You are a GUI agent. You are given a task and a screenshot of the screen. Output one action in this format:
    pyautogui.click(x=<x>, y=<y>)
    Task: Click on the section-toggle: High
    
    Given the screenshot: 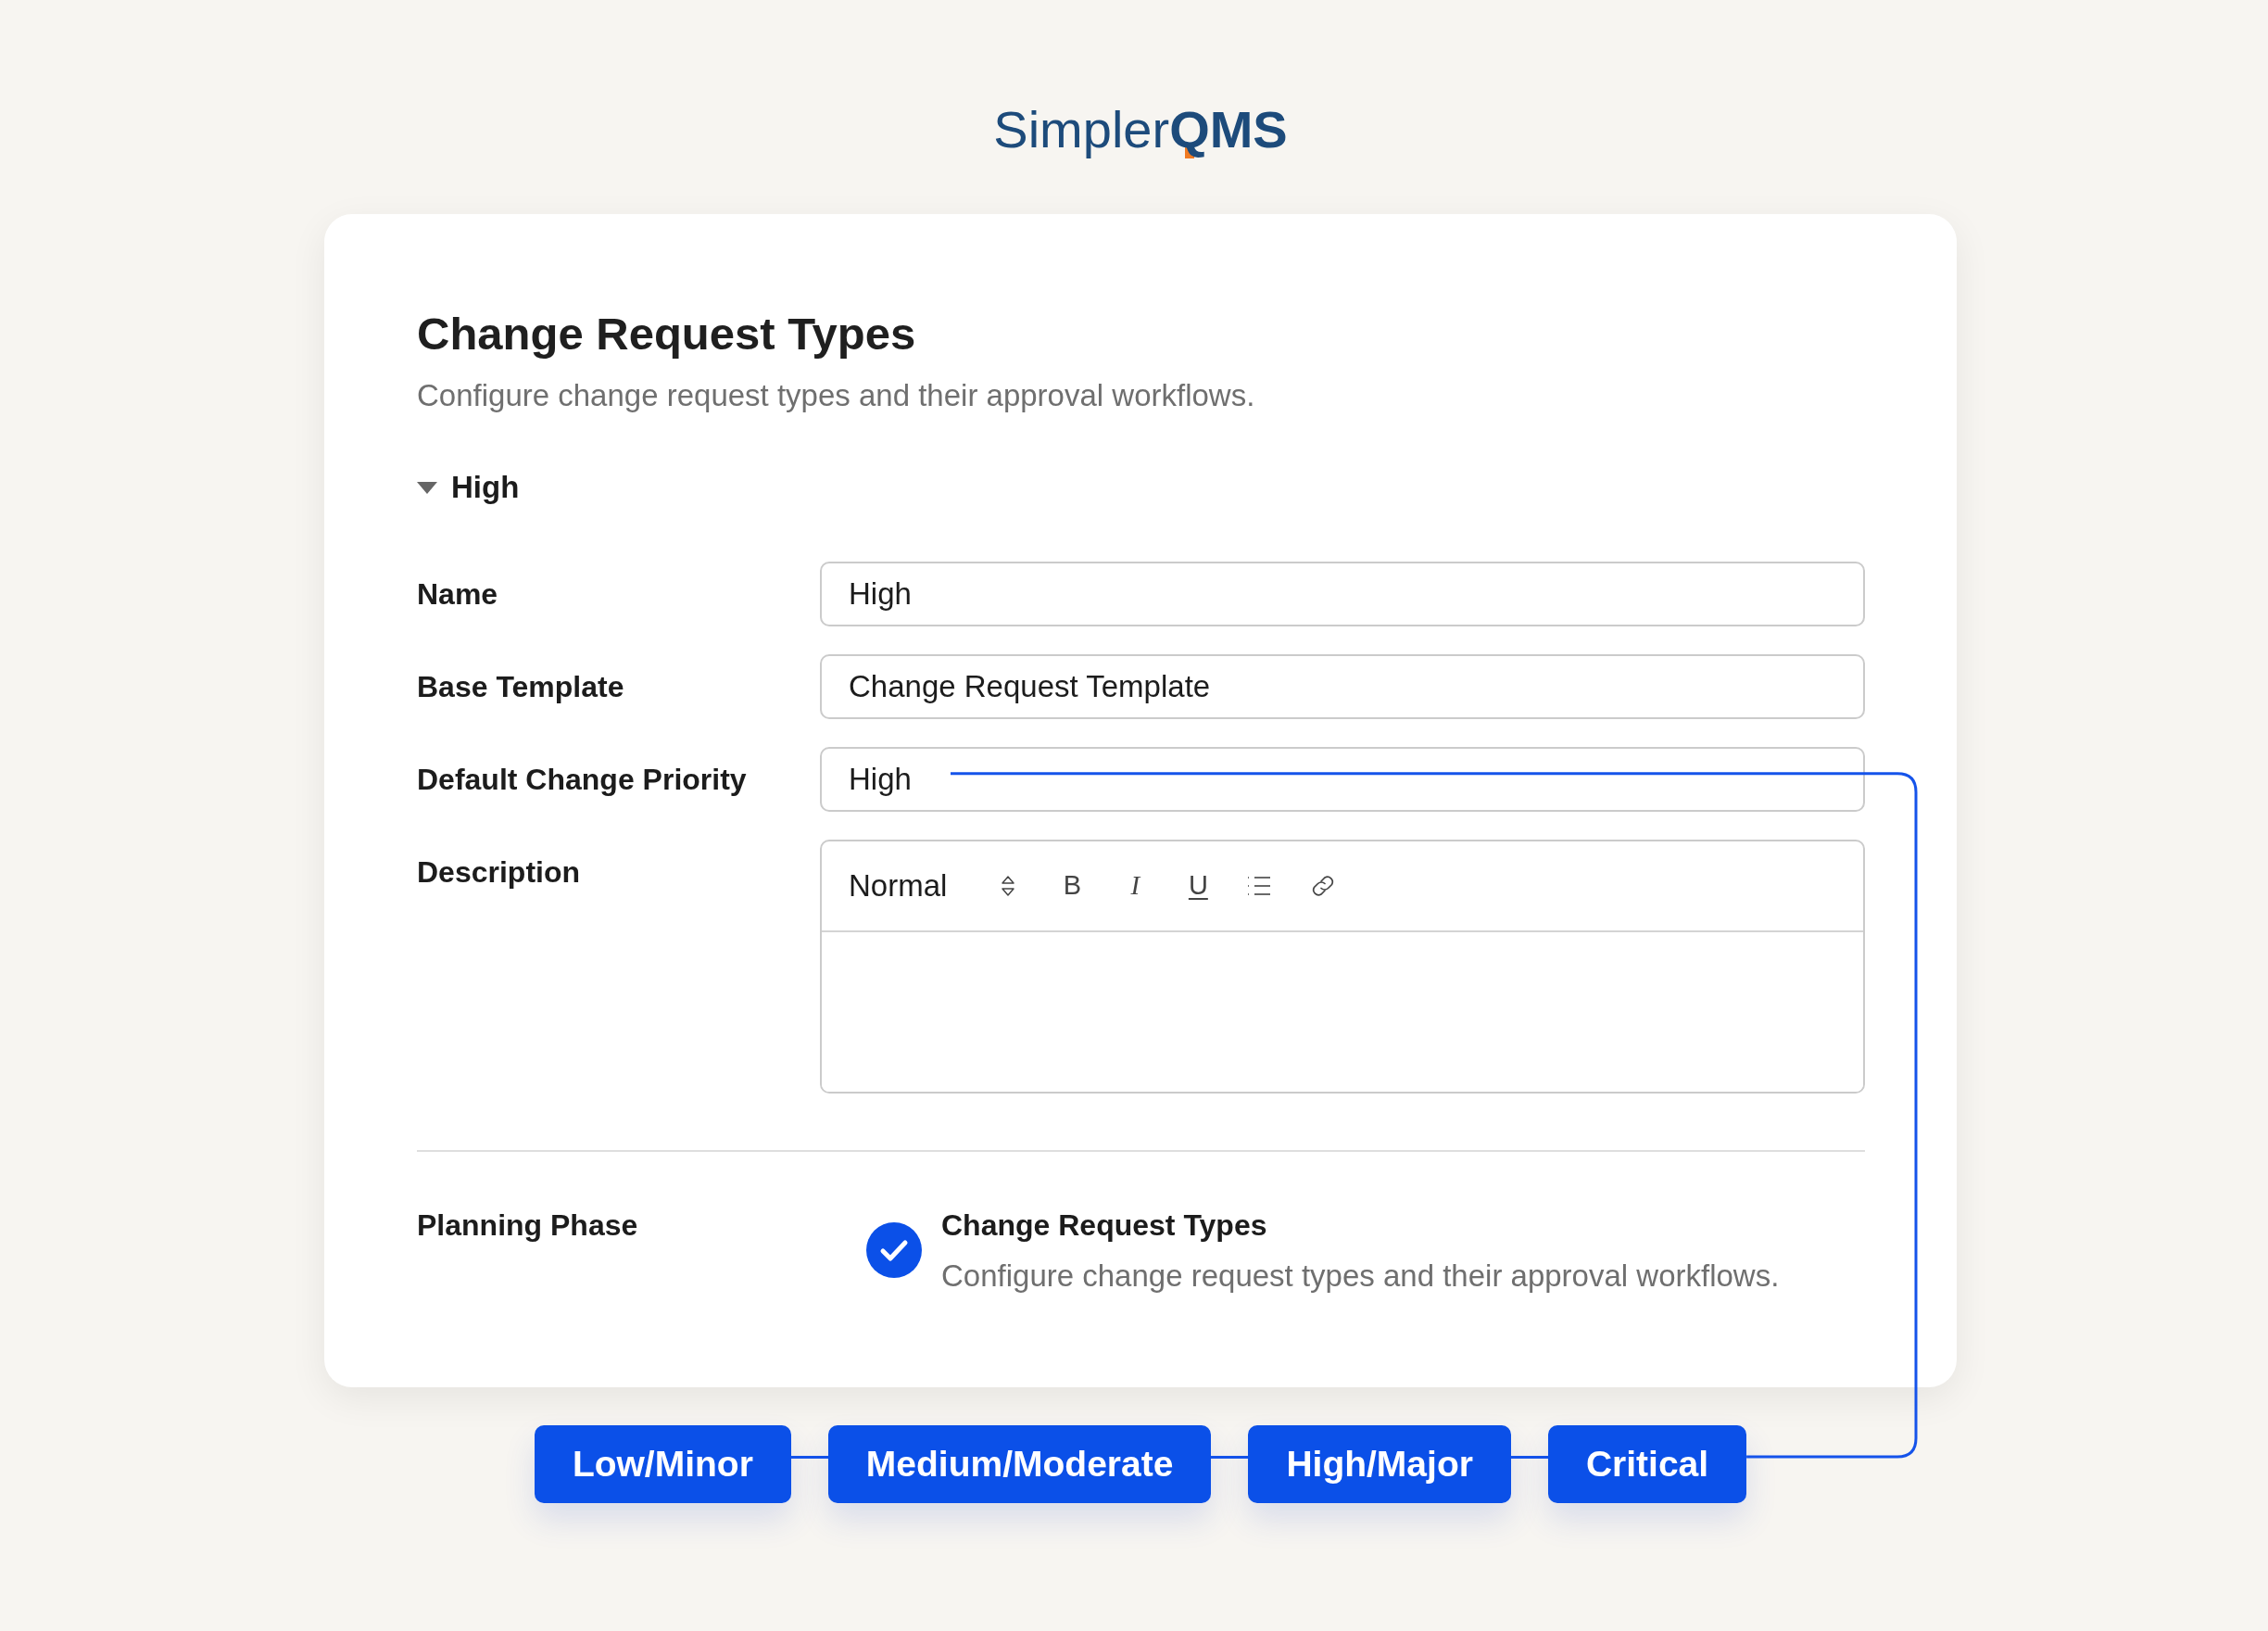 What is the action you would take?
    pyautogui.click(x=468, y=488)
    